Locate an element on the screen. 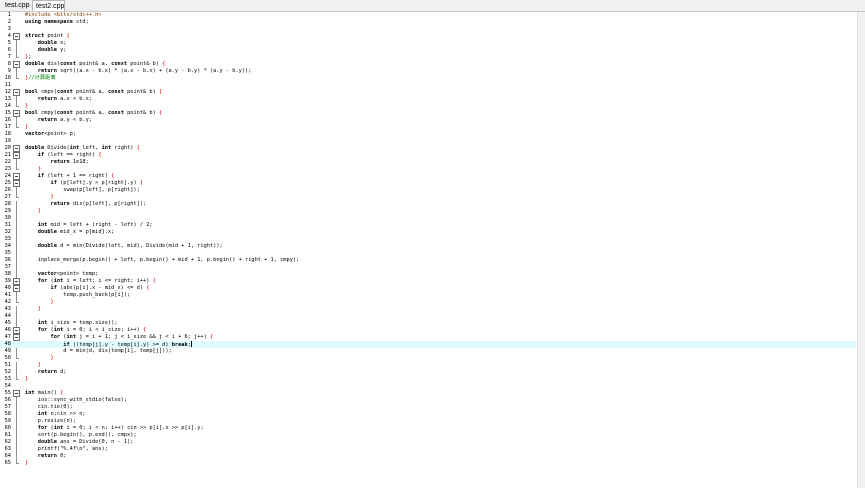 The image size is (865, 488). code-line: 19 is located at coordinates (428, 141).